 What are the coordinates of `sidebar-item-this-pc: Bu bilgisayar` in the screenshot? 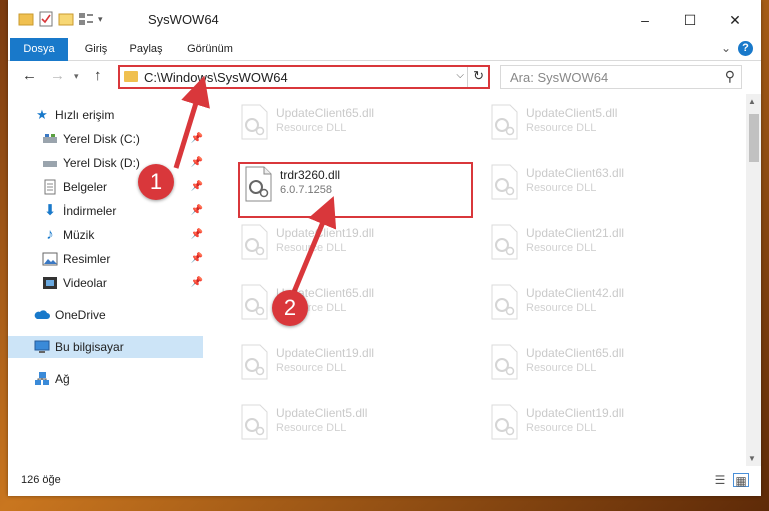 It's located at (105, 347).